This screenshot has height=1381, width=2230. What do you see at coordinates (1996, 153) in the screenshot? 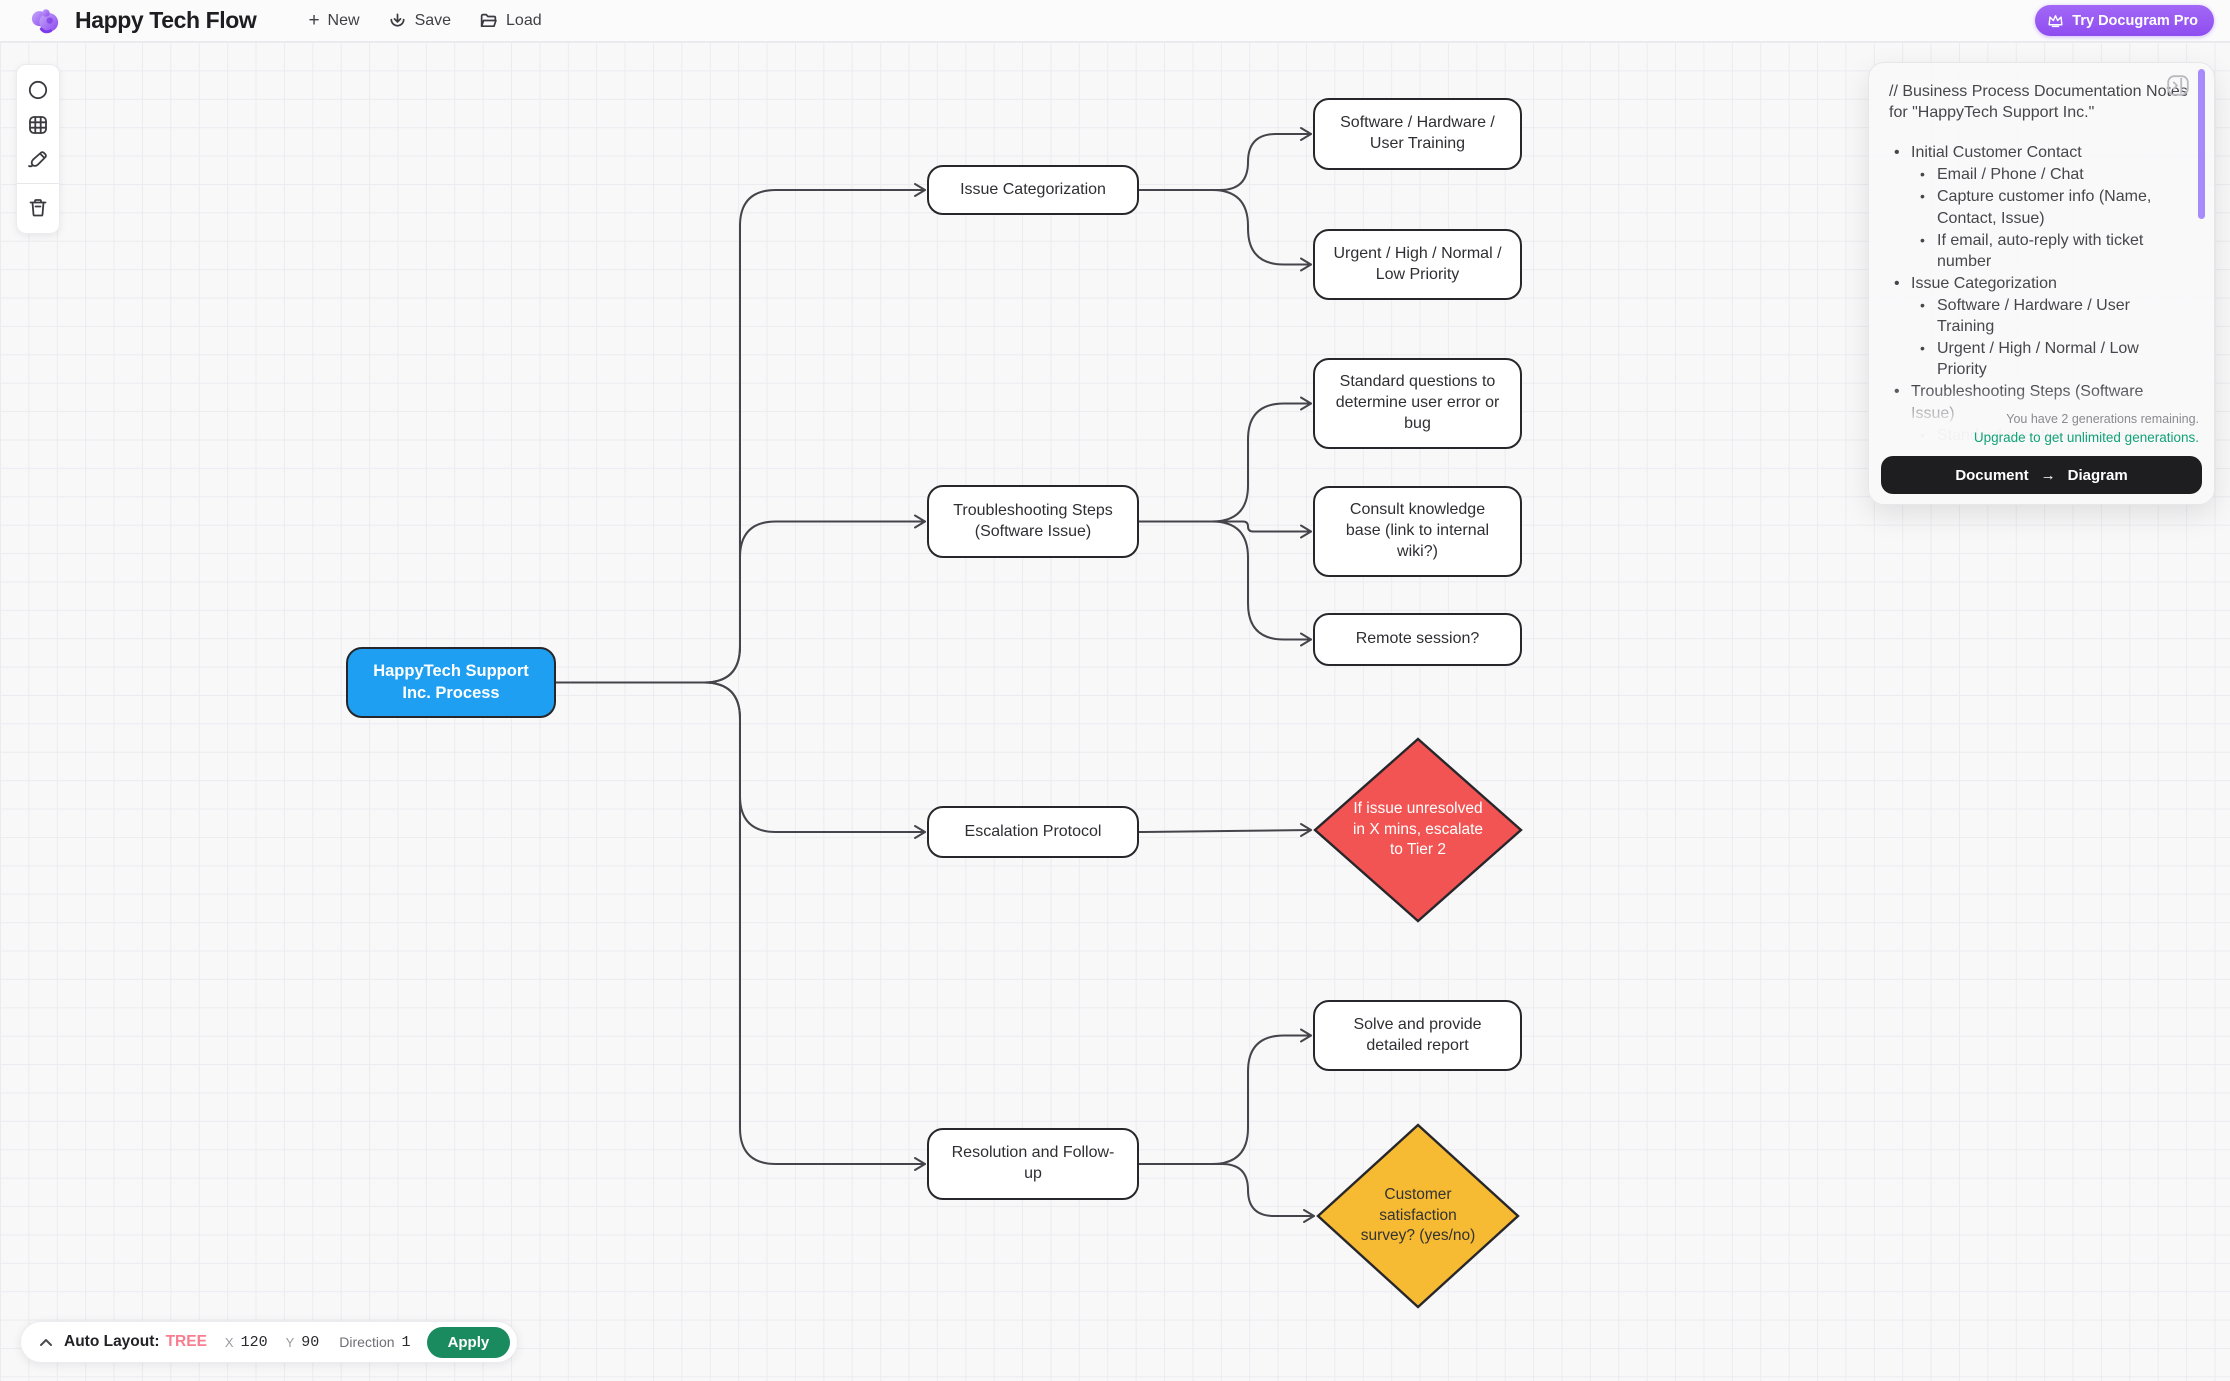
I see `notes-item-label: Initial Customer Contact` at bounding box center [1996, 153].